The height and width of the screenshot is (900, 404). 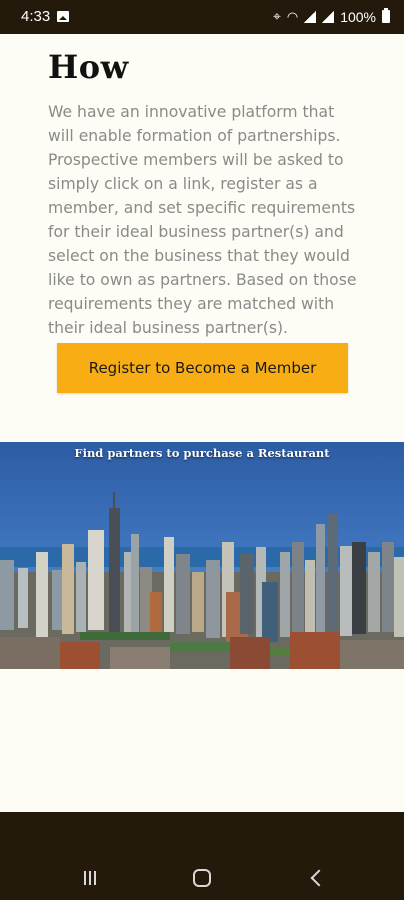 What do you see at coordinates (90, 878) in the screenshot?
I see `recent-apps-icon` at bounding box center [90, 878].